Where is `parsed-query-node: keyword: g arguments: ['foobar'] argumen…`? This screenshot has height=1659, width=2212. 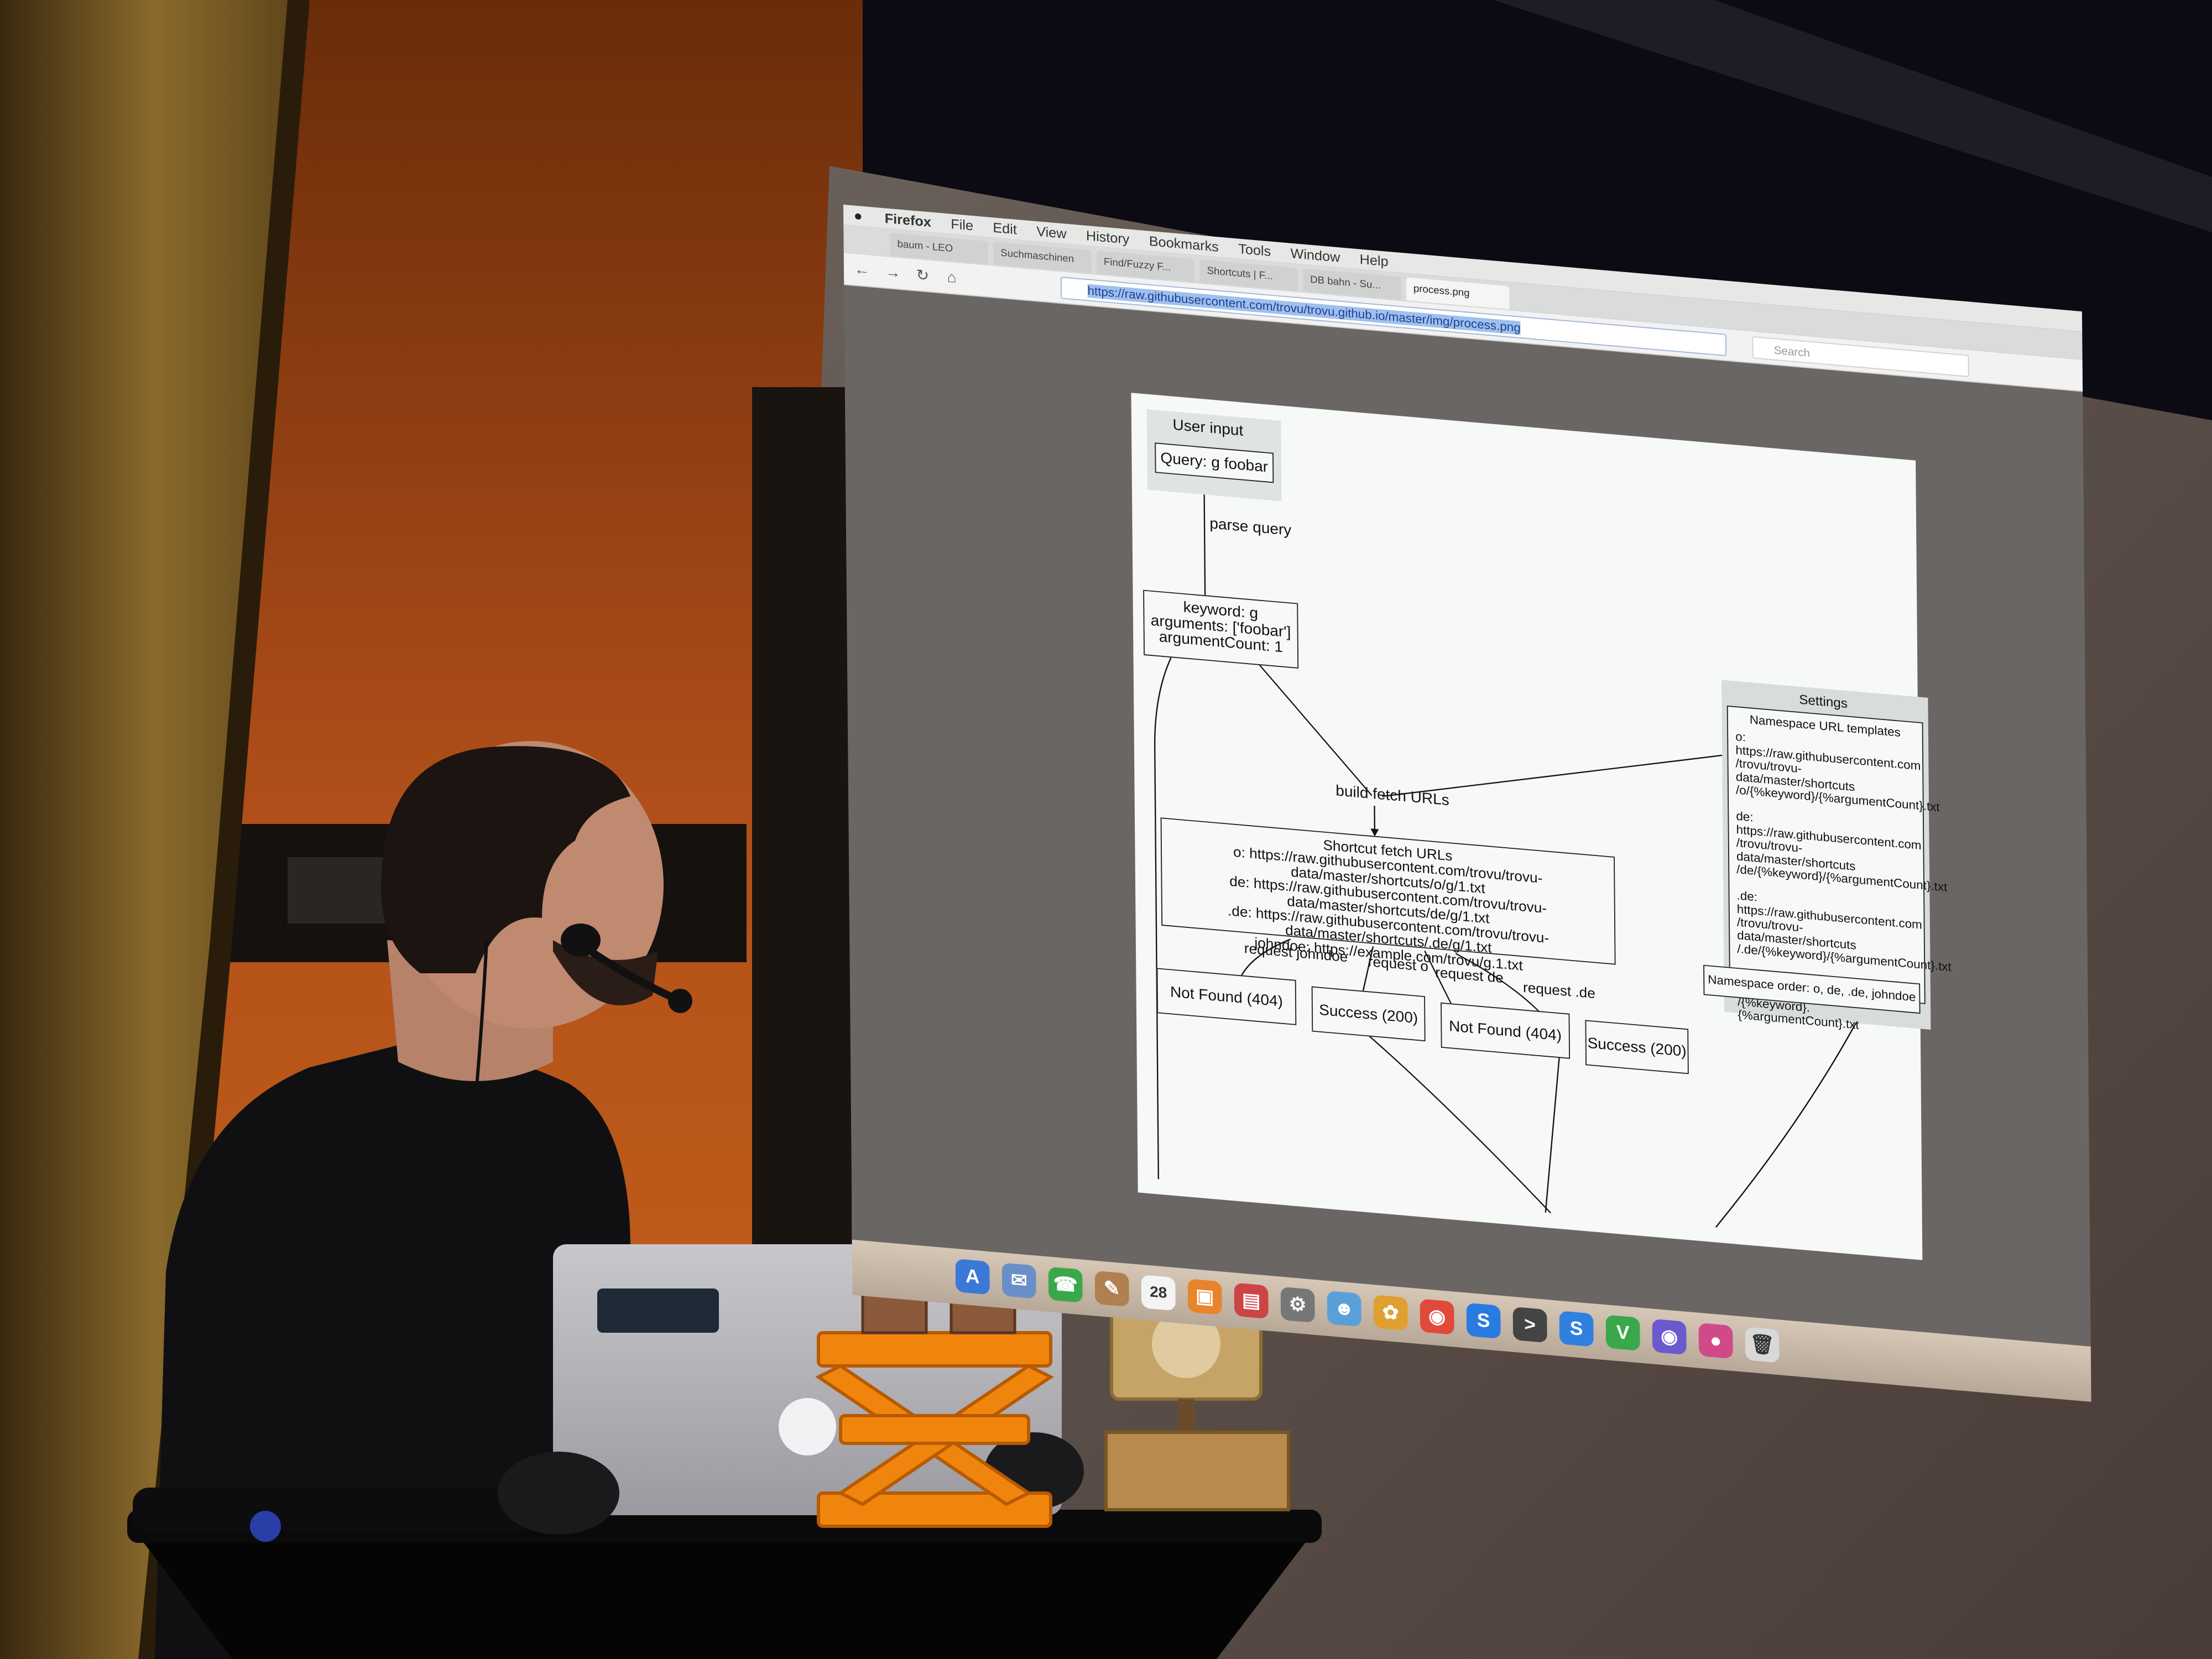 parsed-query-node: keyword: g arguments: ['foobar'] argumen… is located at coordinates (1221, 629).